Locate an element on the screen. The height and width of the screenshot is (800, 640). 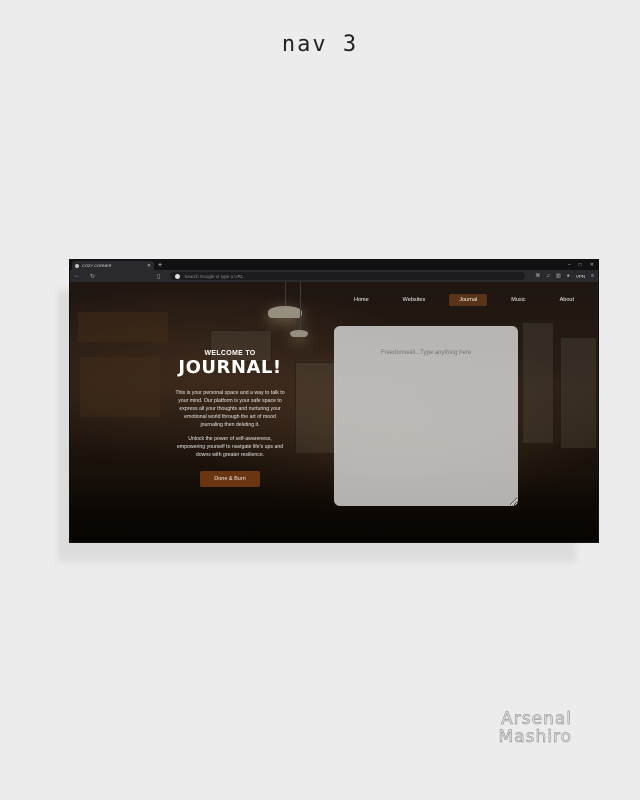
minimize-icon: – is located at coordinates (569, 265).